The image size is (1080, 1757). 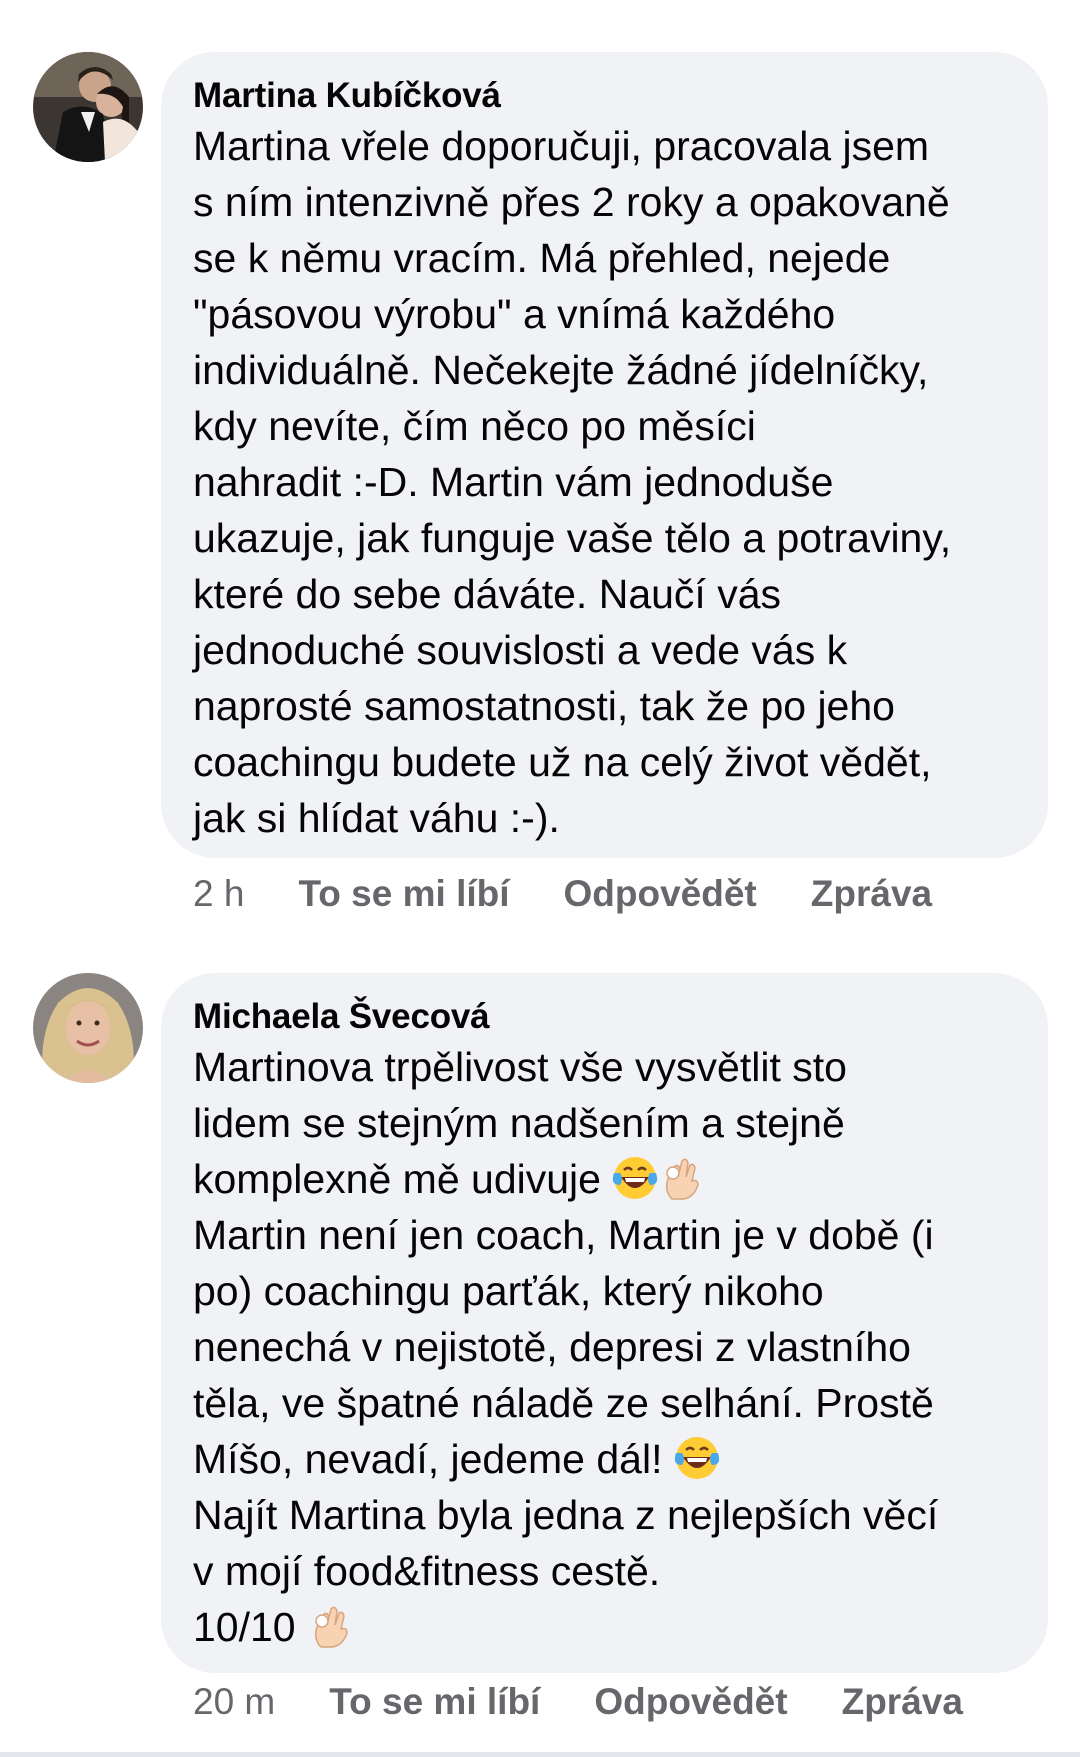 I want to click on comment-actions: 2 h To se mi líbí Odpovědět Zpráva, so click(x=589, y=894).